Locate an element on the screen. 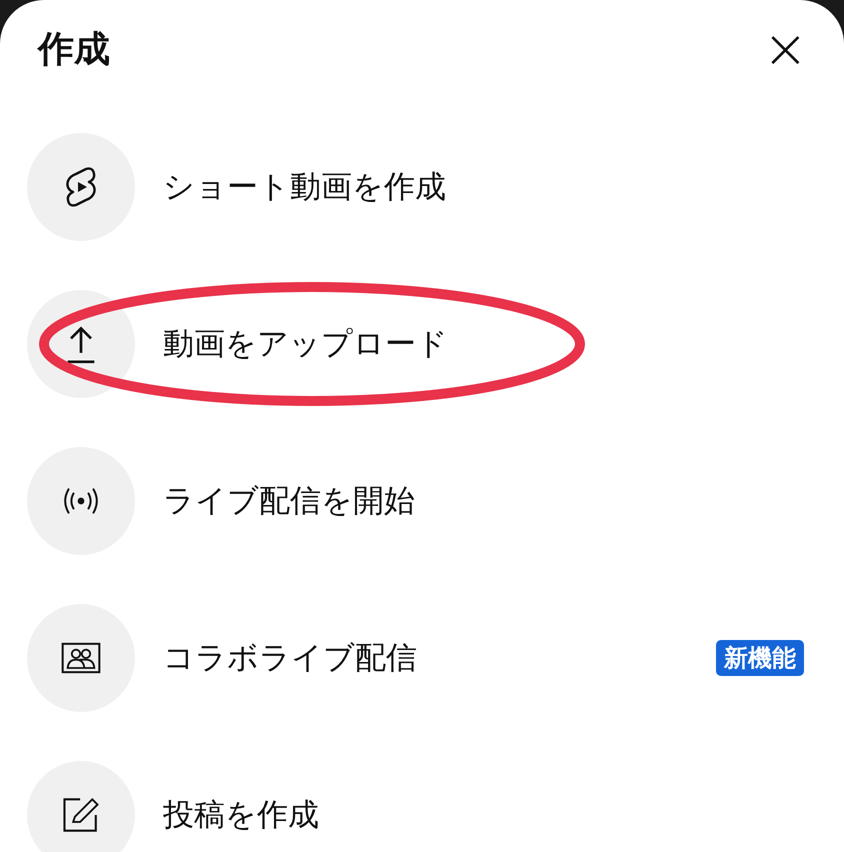 The image size is (844, 852). menu-item: ショート動画を作成 is located at coordinates (483, 187).